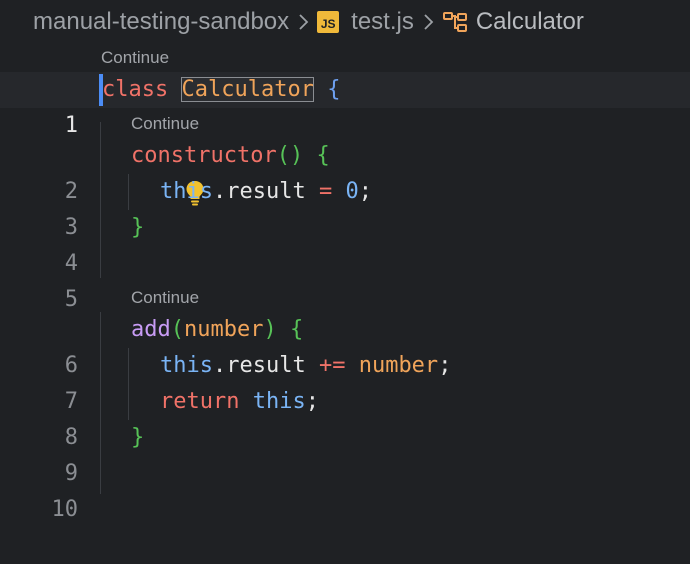 The width and height of the screenshot is (690, 564). Describe the element at coordinates (529, 21) in the screenshot. I see `breadcrumb-symbol-label: Calculator` at that location.